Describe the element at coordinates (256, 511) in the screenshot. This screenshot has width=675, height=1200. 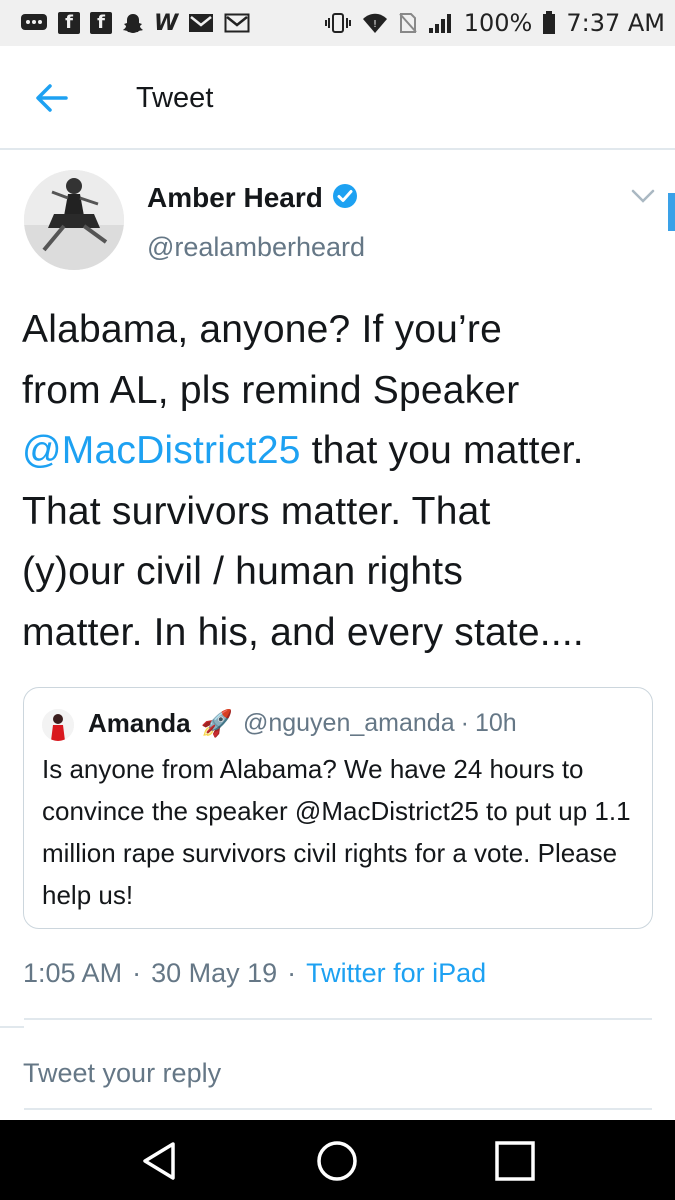
I see `tweet-line: That survivors matter. That` at that location.